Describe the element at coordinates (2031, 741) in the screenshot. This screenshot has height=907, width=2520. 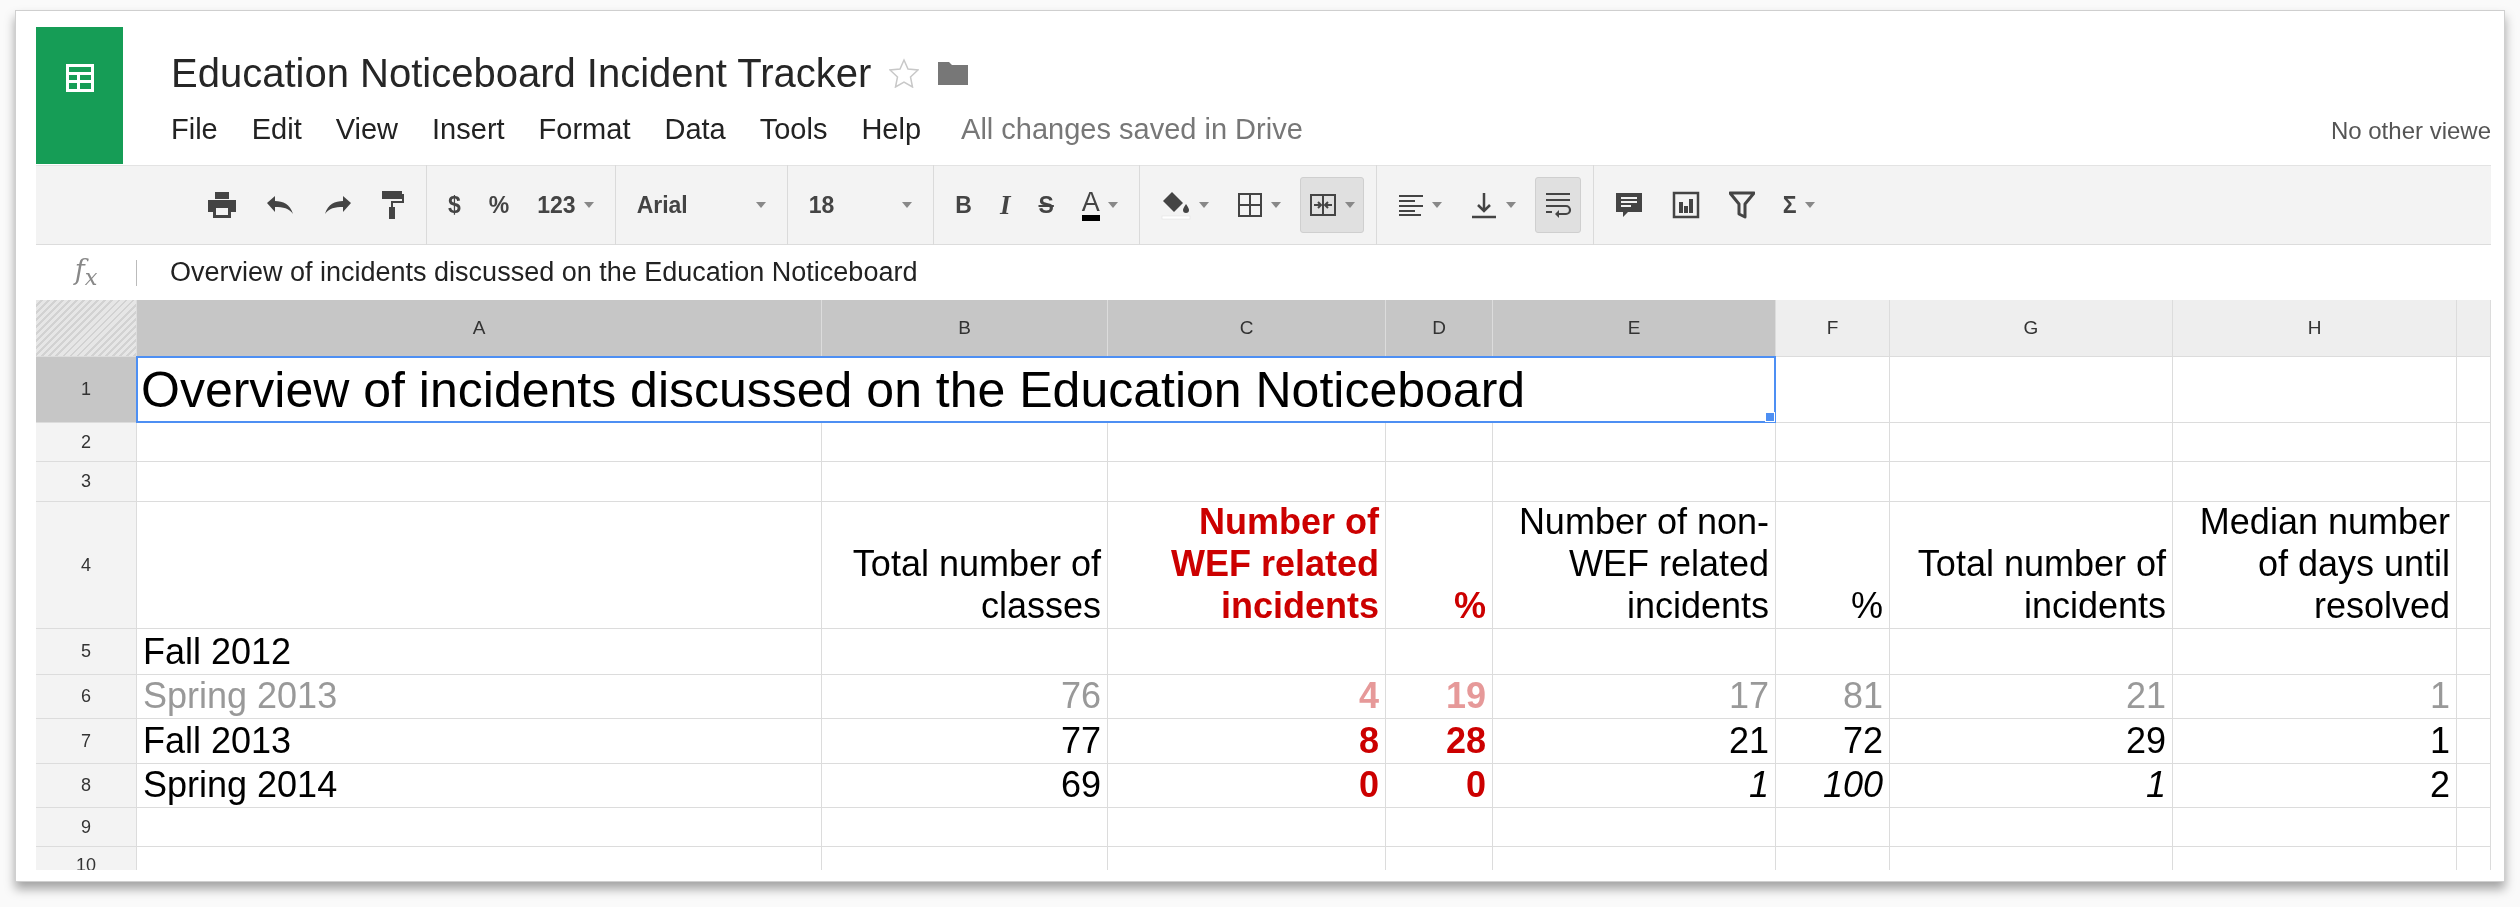
I see `table-cell: 29` at that location.